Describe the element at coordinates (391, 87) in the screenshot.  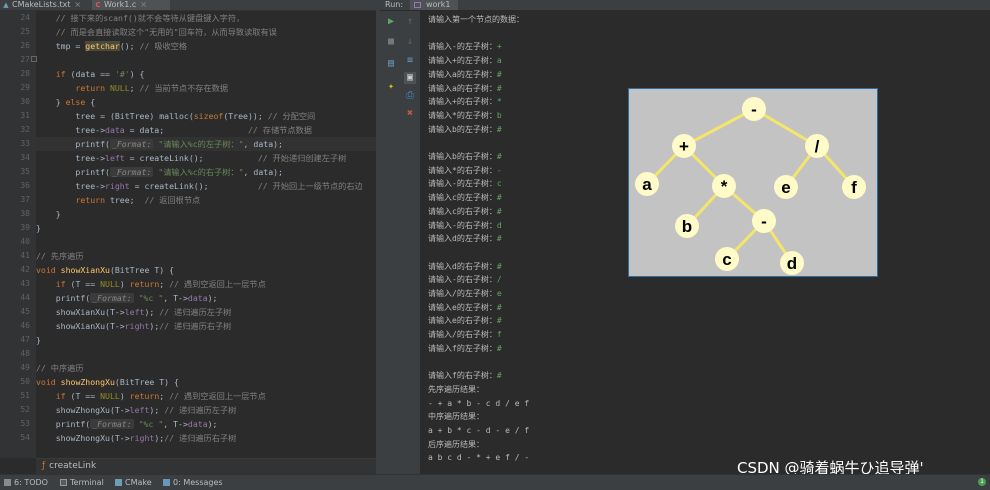
I see `pin-icon: ✦` at that location.